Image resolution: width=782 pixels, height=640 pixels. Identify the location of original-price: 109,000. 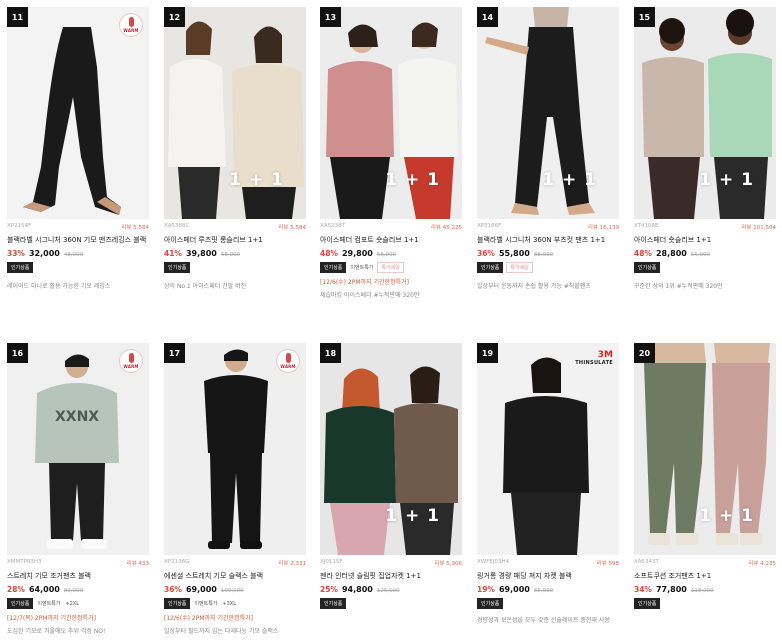
(232, 591).